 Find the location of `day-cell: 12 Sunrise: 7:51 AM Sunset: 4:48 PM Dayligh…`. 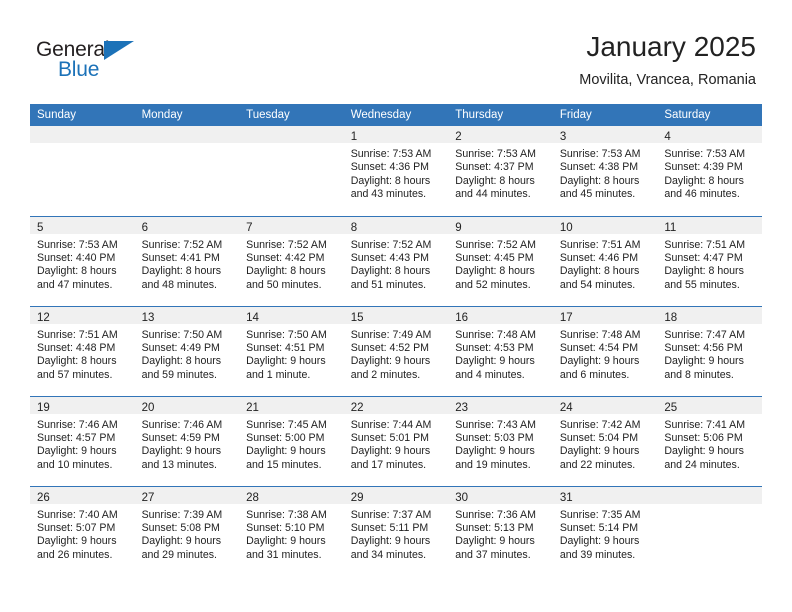

day-cell: 12 Sunrise: 7:51 AM Sunset: 4:48 PM Dayligh… is located at coordinates (82, 350).